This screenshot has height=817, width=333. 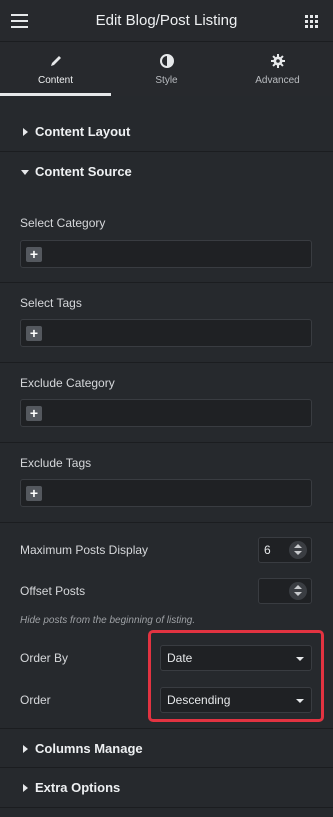 What do you see at coordinates (166, 748) in the screenshot?
I see `section-columns-manage: Columns Manage` at bounding box center [166, 748].